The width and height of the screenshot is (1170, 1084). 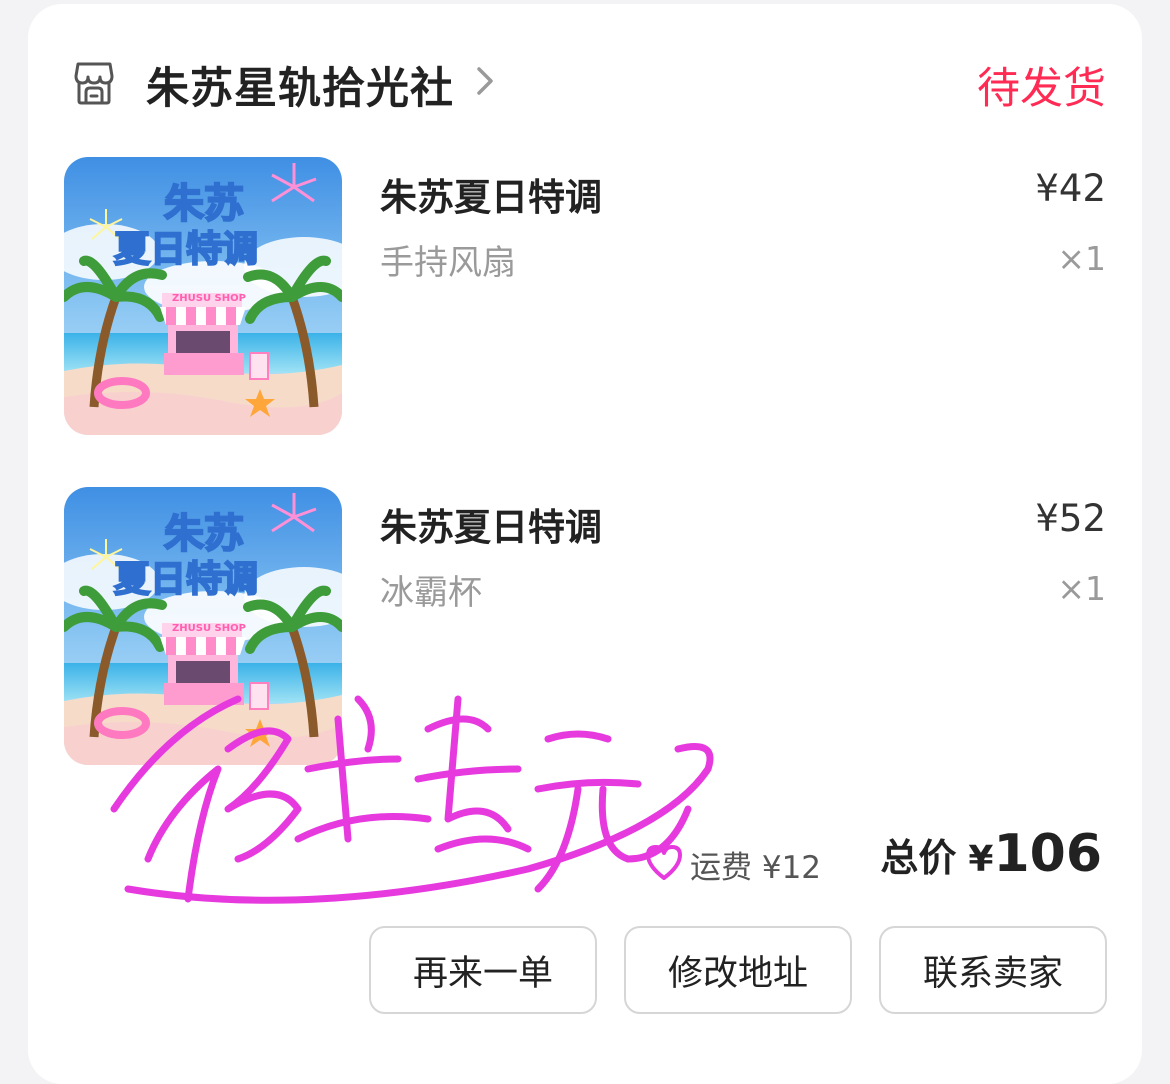 I want to click on total-value: 106, so click(x=1047, y=854).